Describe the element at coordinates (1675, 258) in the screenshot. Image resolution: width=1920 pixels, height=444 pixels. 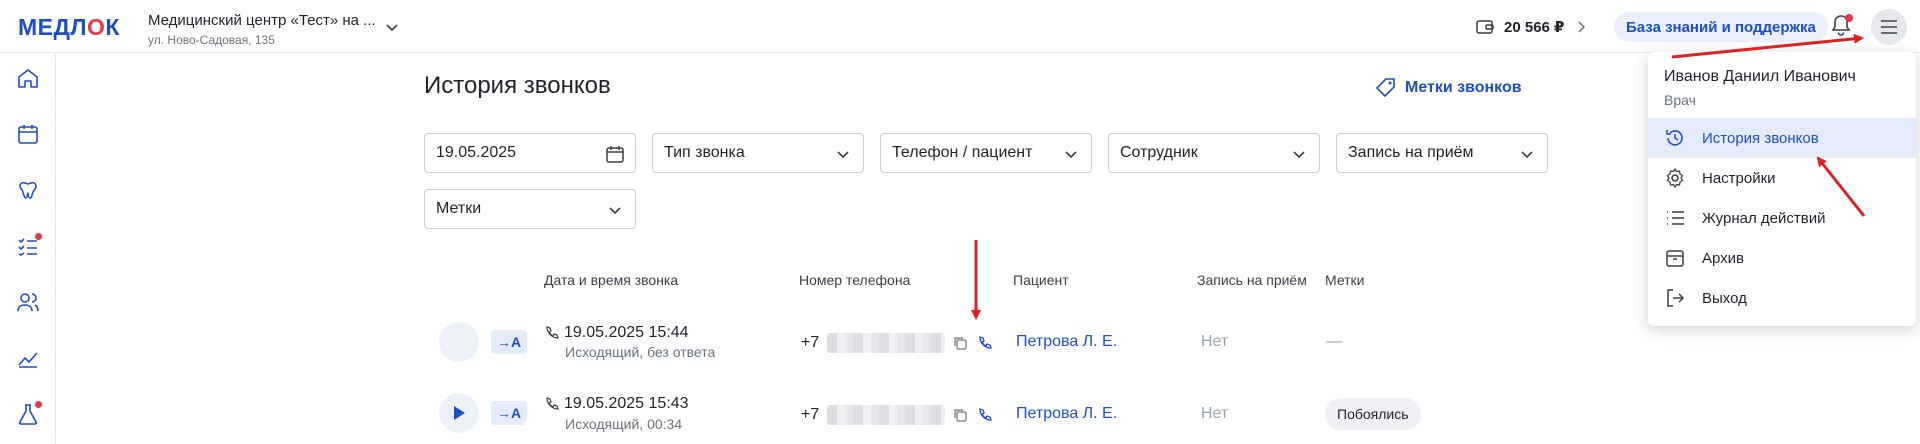
I see `archive-icon` at that location.